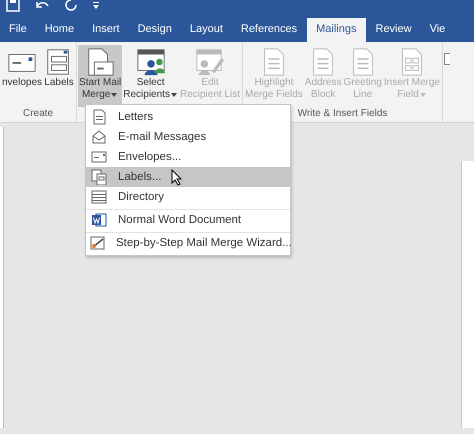 The width and height of the screenshot is (474, 434). What do you see at coordinates (22, 76) in the screenshot?
I see `ribbon-button: nvelopes` at bounding box center [22, 76].